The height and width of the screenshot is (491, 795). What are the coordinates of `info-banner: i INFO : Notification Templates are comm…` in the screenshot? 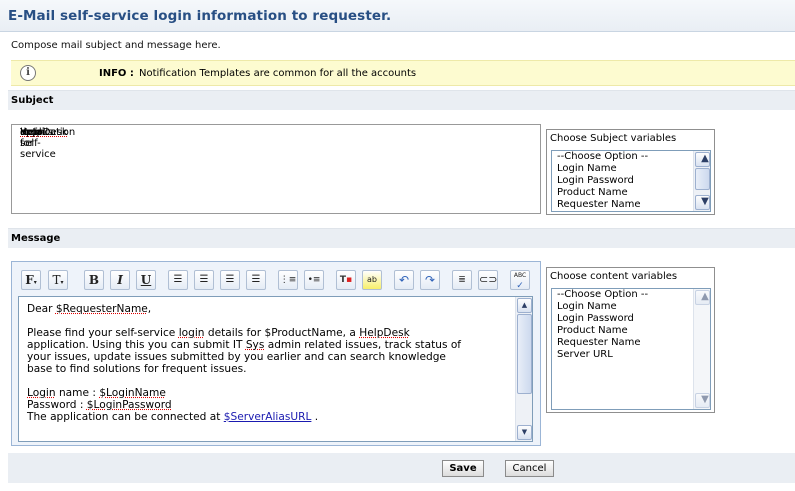 It's located at (403, 73).